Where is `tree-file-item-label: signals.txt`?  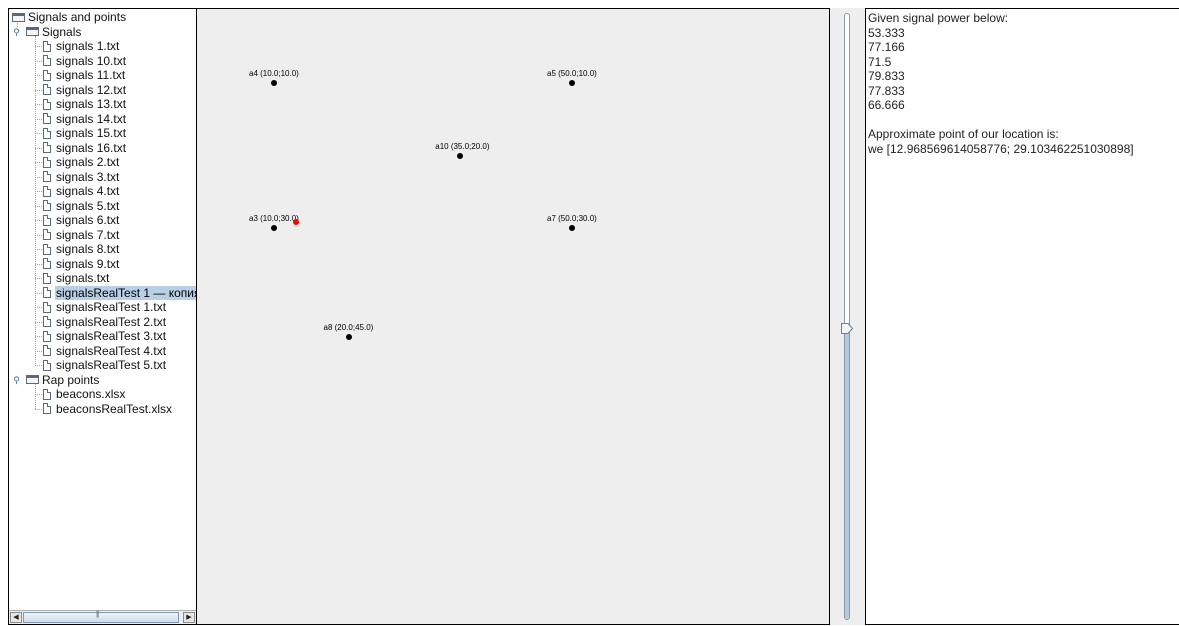 tree-file-item-label: signals.txt is located at coordinates (83, 278).